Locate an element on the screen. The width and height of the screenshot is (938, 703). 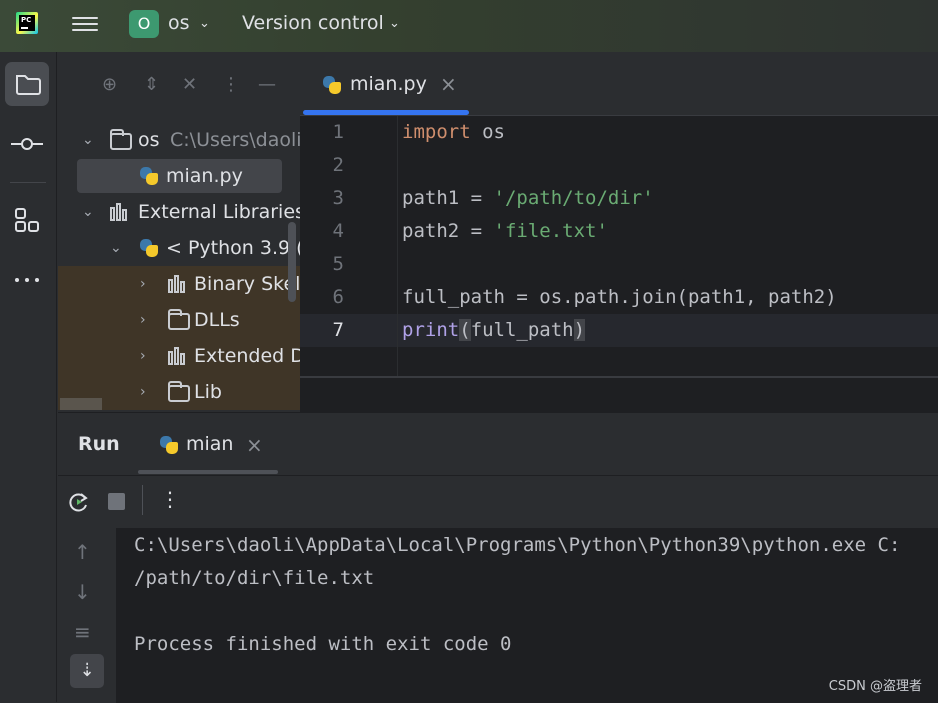
soft-wrap-icon: ≡ is located at coordinates (82, 632).